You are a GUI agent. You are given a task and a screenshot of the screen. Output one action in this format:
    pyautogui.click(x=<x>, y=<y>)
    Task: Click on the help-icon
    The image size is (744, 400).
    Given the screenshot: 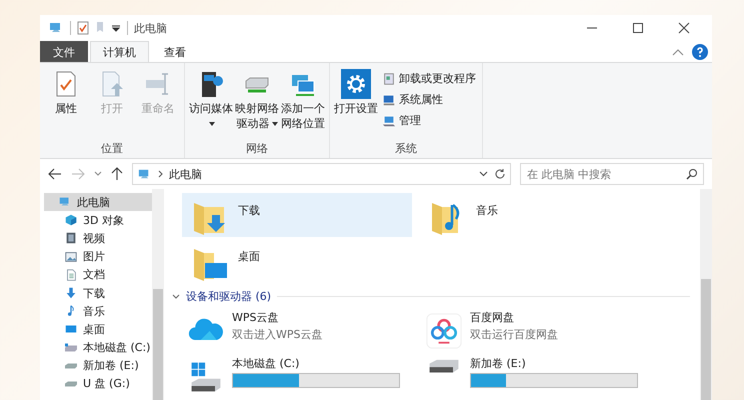 What is the action you would take?
    pyautogui.click(x=700, y=52)
    